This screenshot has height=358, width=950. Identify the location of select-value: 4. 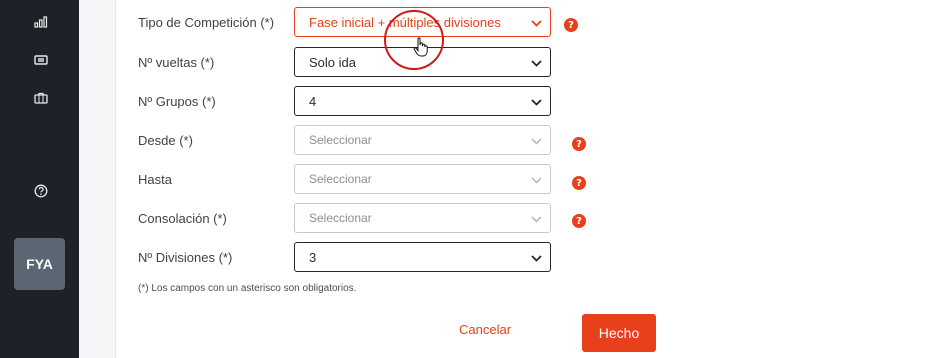
(313, 101).